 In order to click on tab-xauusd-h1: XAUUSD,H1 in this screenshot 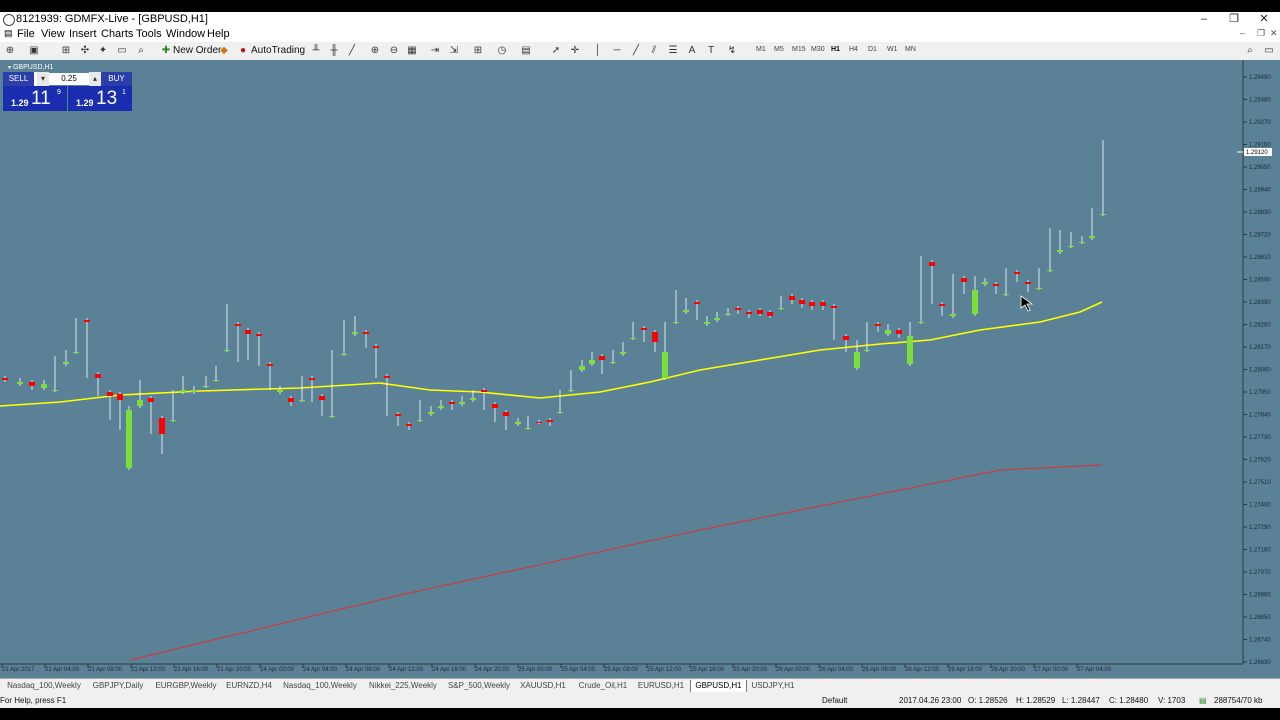, I will do `click(543, 686)`.